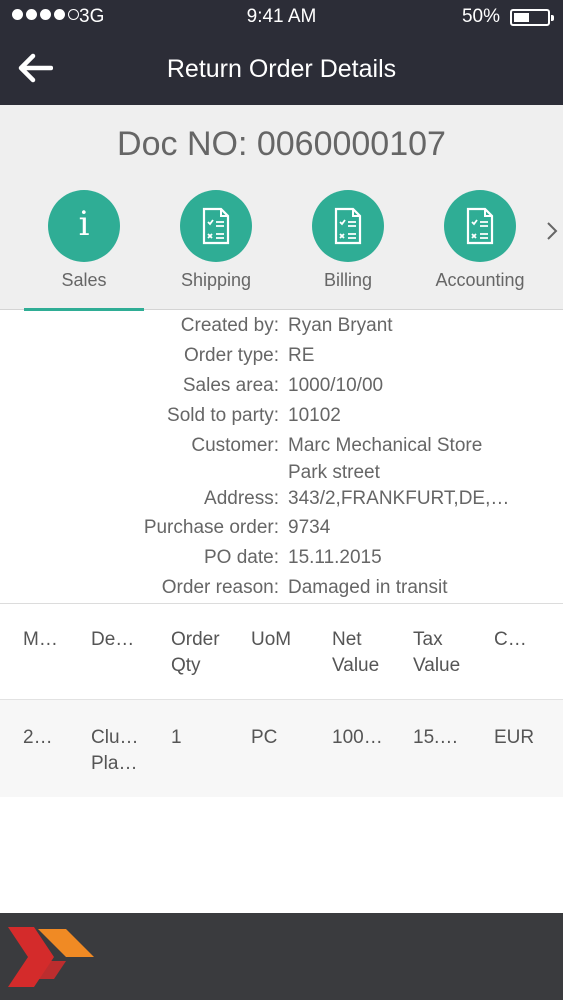 The height and width of the screenshot is (1000, 563). I want to click on detail-value: 9734, so click(309, 527).